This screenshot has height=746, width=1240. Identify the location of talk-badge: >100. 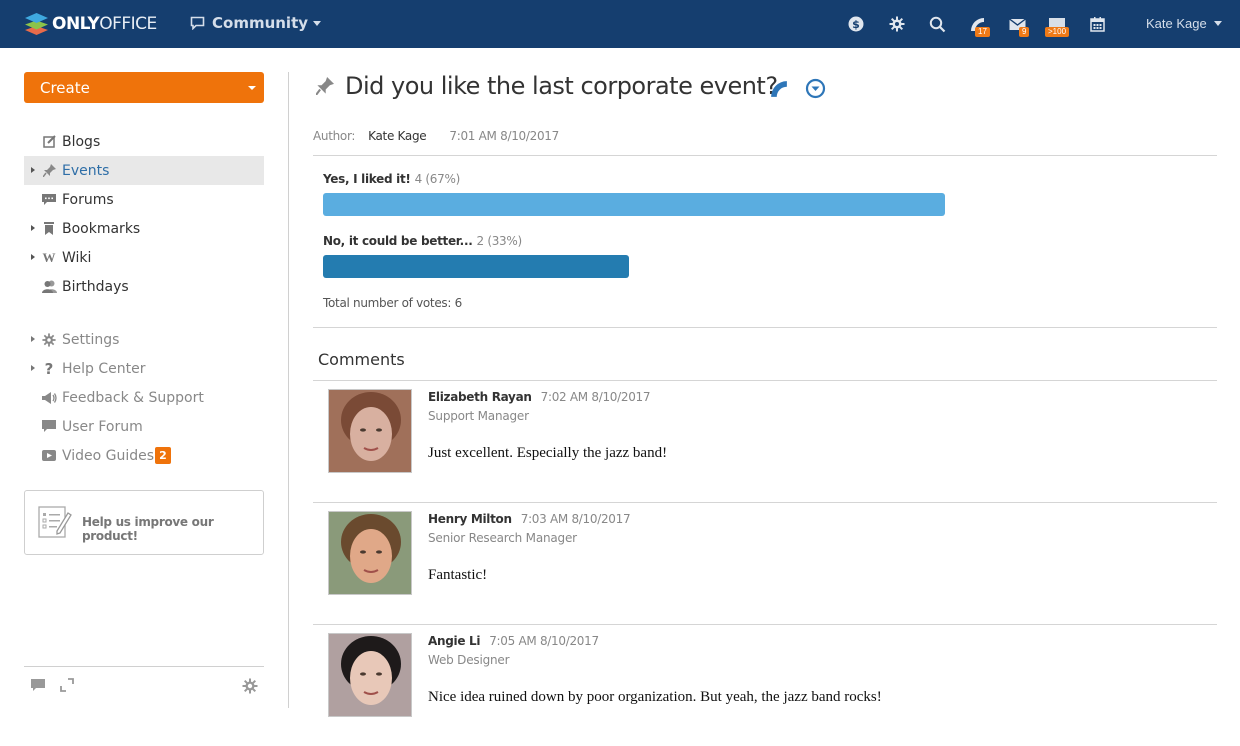
(1057, 32).